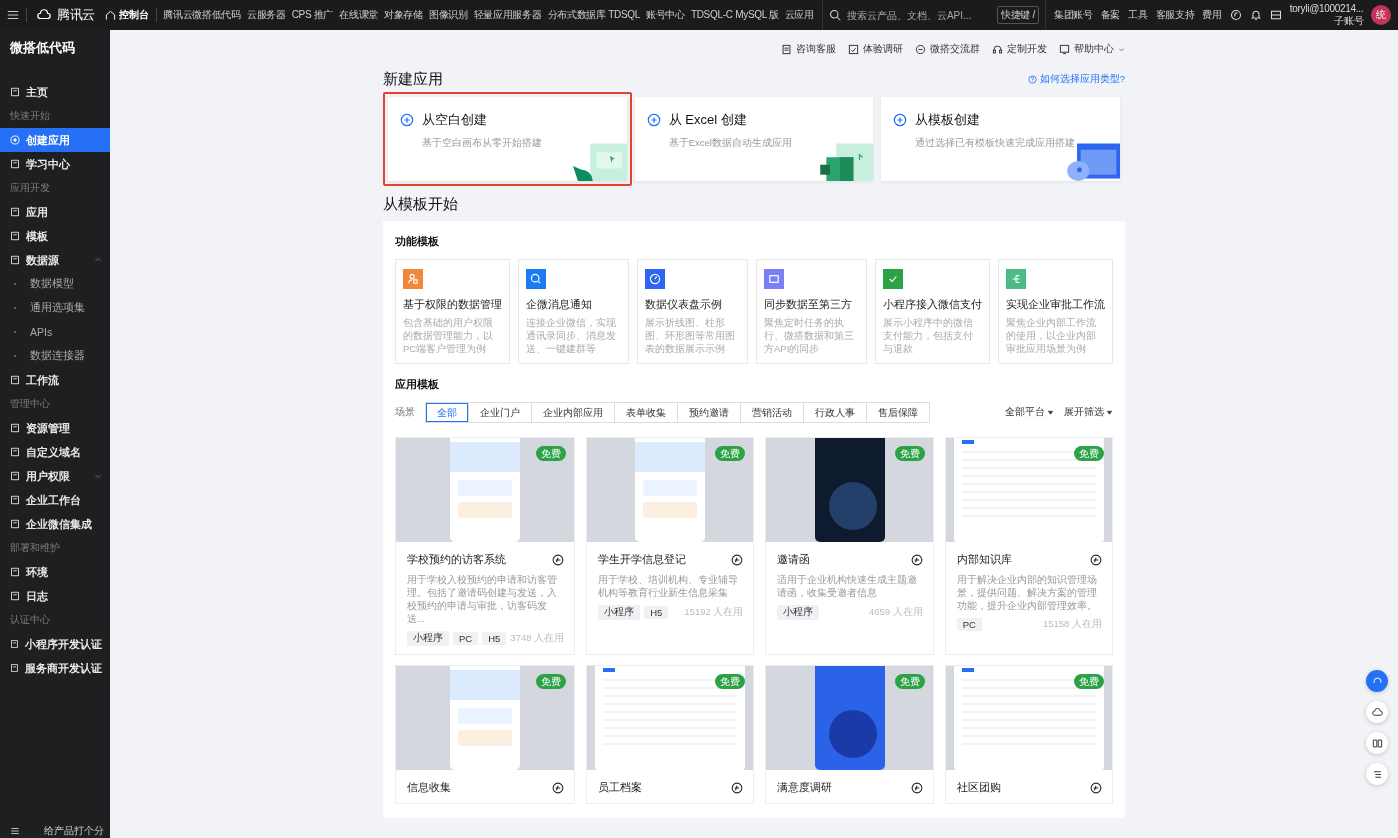 Image resolution: width=1398 pixels, height=838 pixels. I want to click on sidebar-subitem: 数据模型, so click(55, 284).